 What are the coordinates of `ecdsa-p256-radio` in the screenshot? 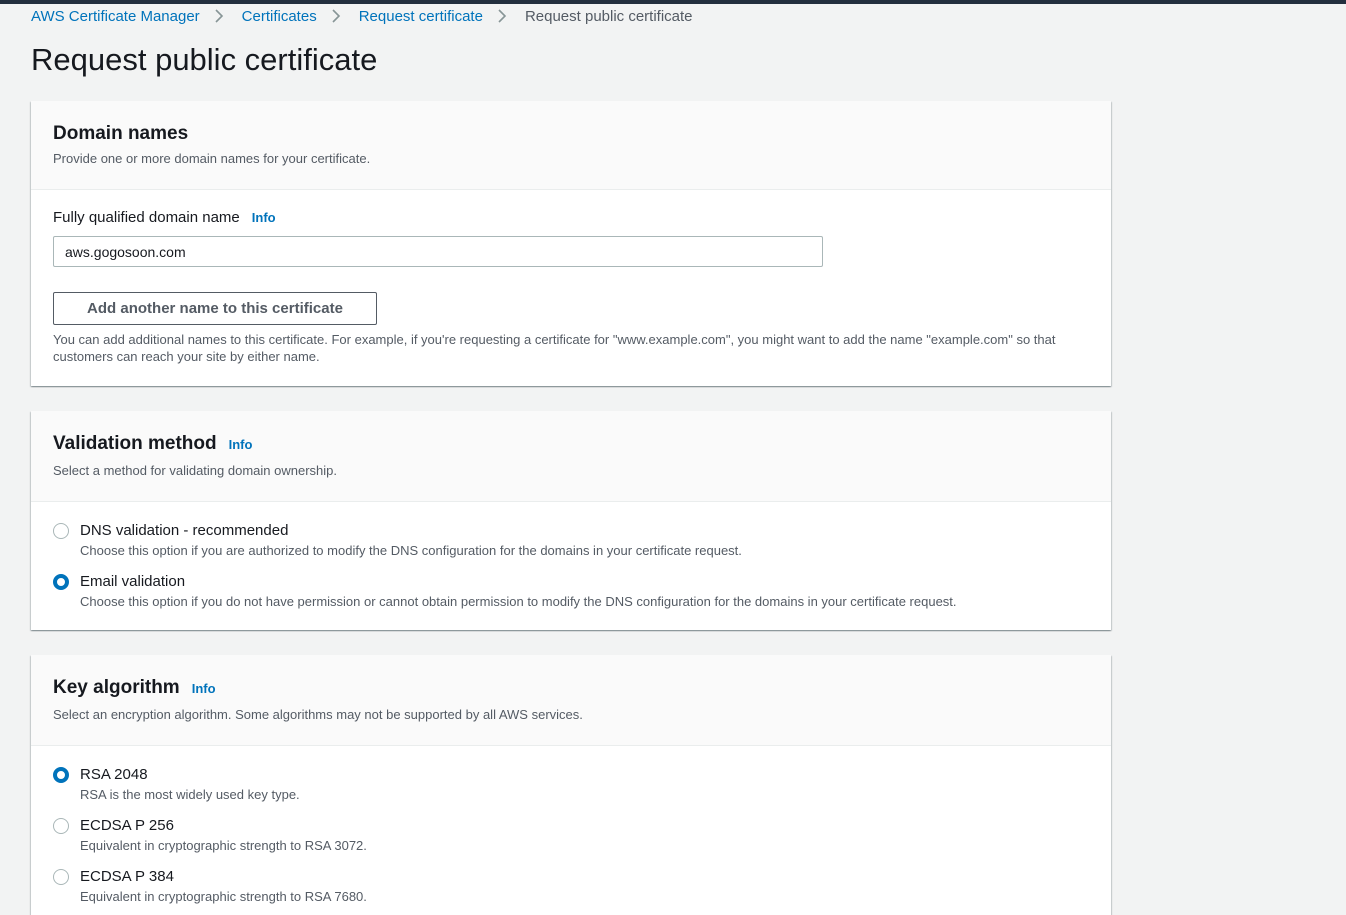 It's located at (61, 826).